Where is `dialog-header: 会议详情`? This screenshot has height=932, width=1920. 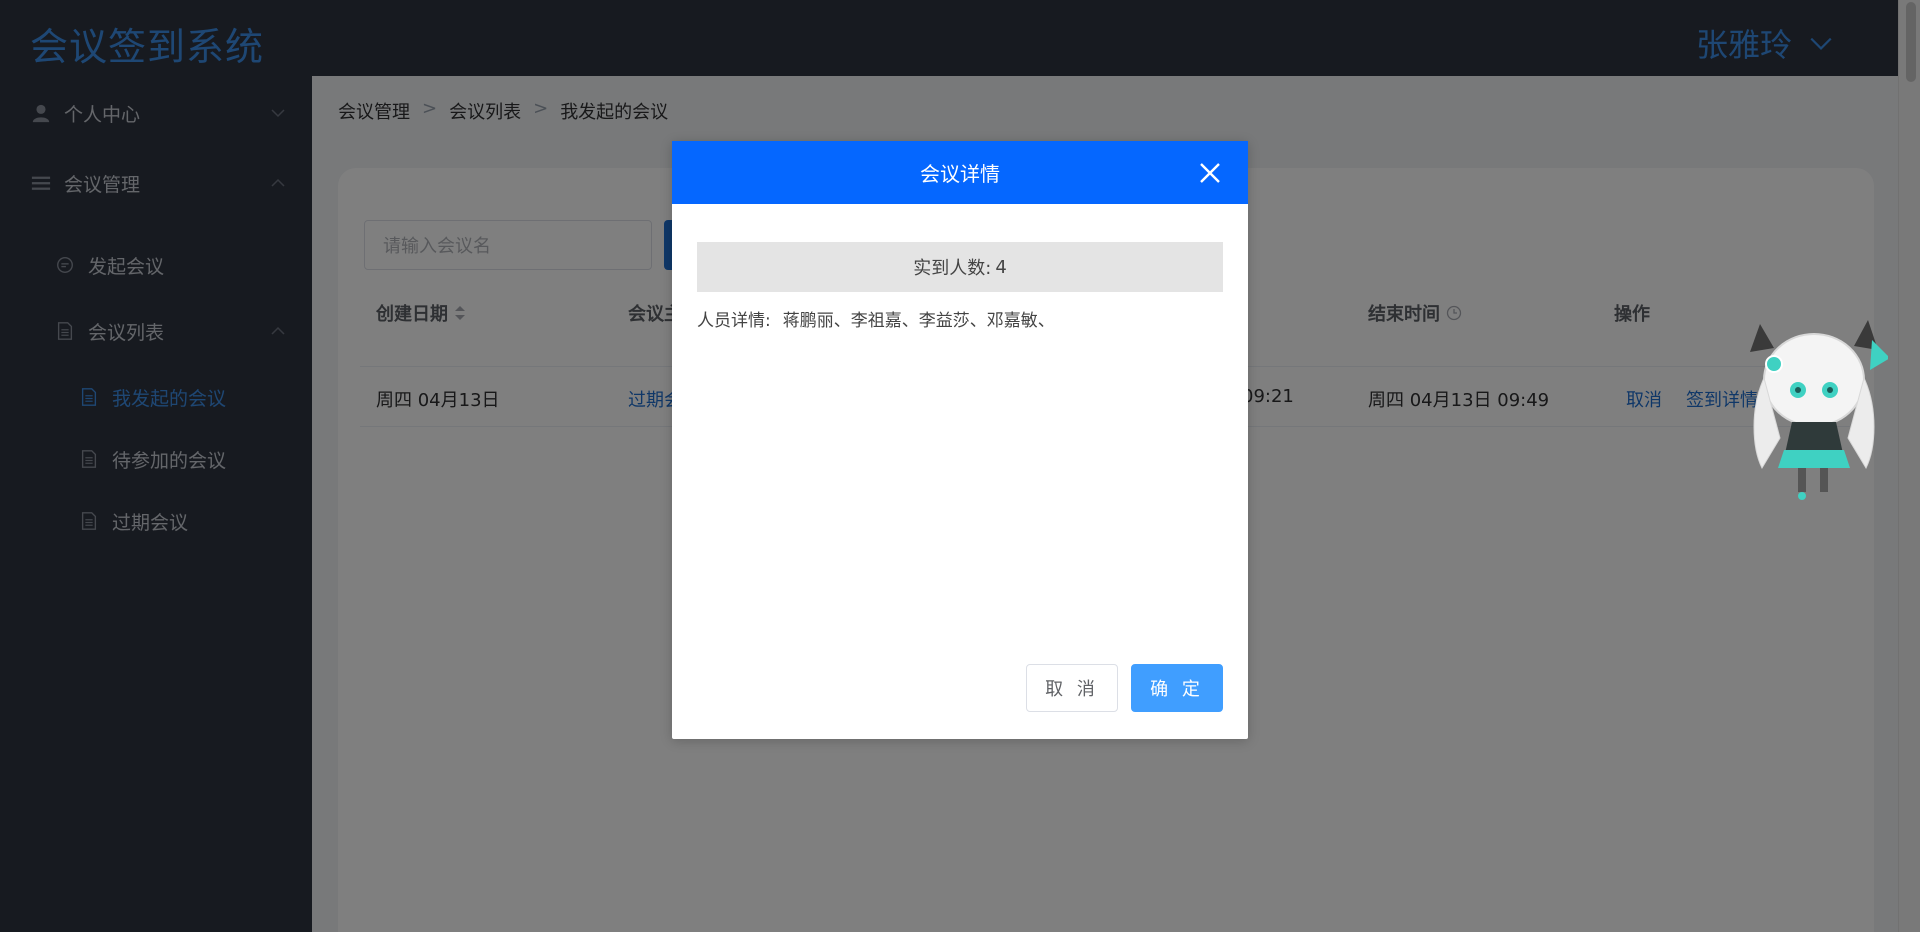 dialog-header: 会议详情 is located at coordinates (960, 172).